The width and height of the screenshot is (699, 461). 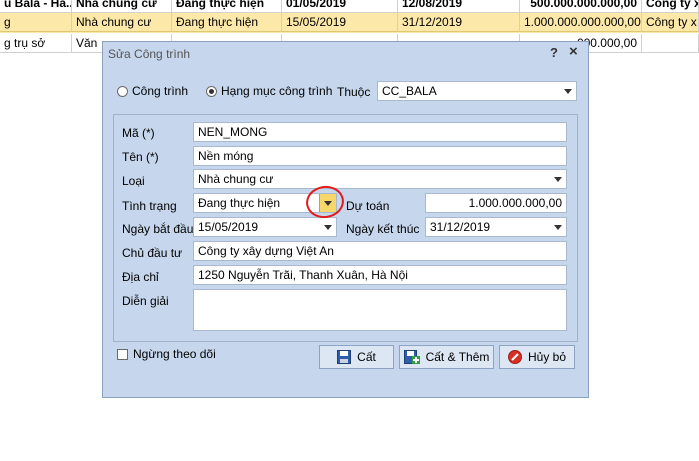 What do you see at coordinates (554, 52) in the screenshot?
I see `help-button: ?` at bounding box center [554, 52].